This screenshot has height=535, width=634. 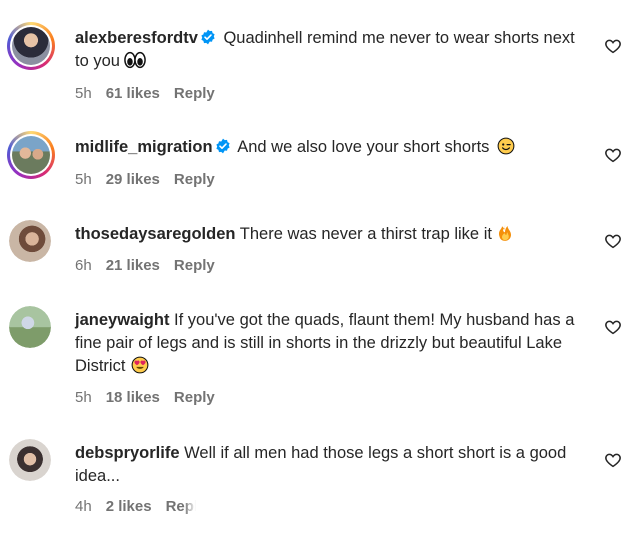 What do you see at coordinates (127, 453) in the screenshot?
I see `comment-username: debspryorlife` at bounding box center [127, 453].